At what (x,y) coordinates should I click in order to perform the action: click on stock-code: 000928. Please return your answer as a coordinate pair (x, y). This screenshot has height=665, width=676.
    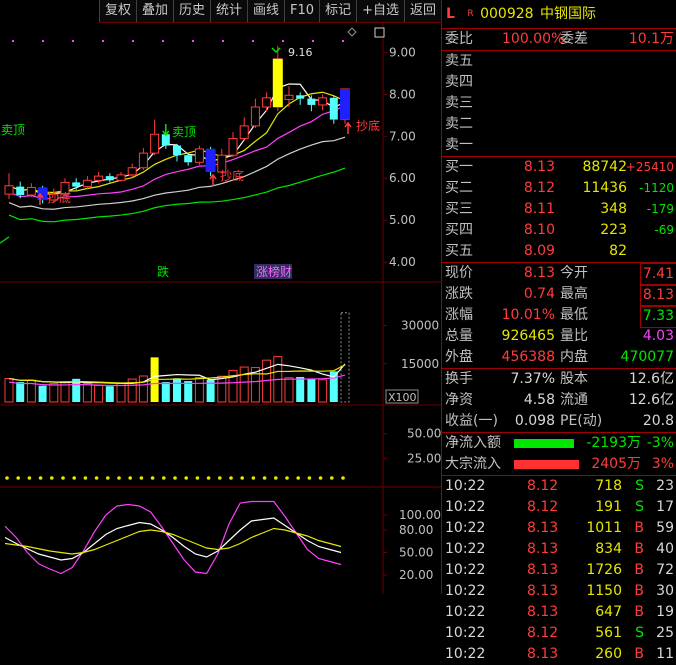
    Looking at the image, I should click on (507, 14).